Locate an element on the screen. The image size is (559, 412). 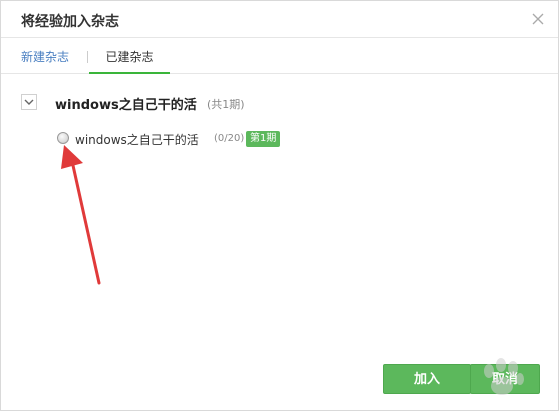
tab-existing-magazines: 已建杂志 is located at coordinates (129, 61).